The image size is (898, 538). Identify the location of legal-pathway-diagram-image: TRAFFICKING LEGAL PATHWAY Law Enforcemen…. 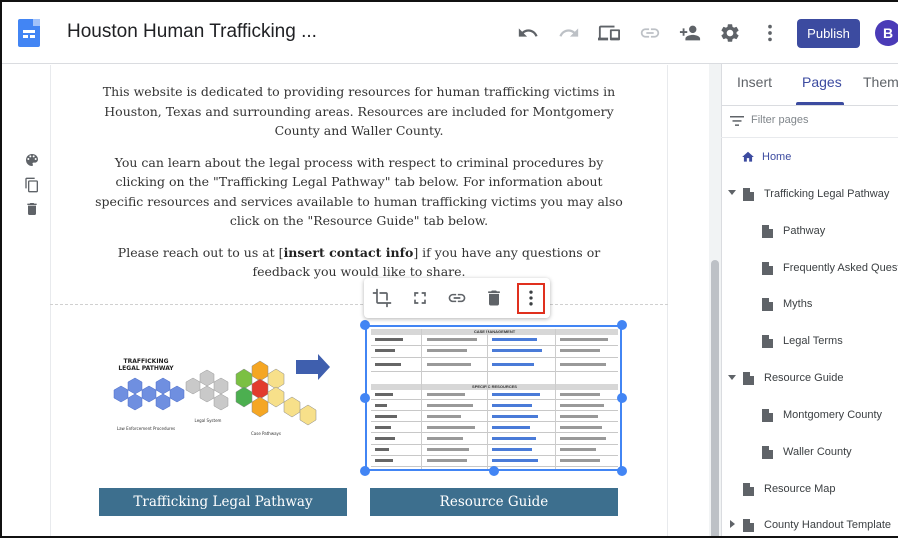
(223, 392).